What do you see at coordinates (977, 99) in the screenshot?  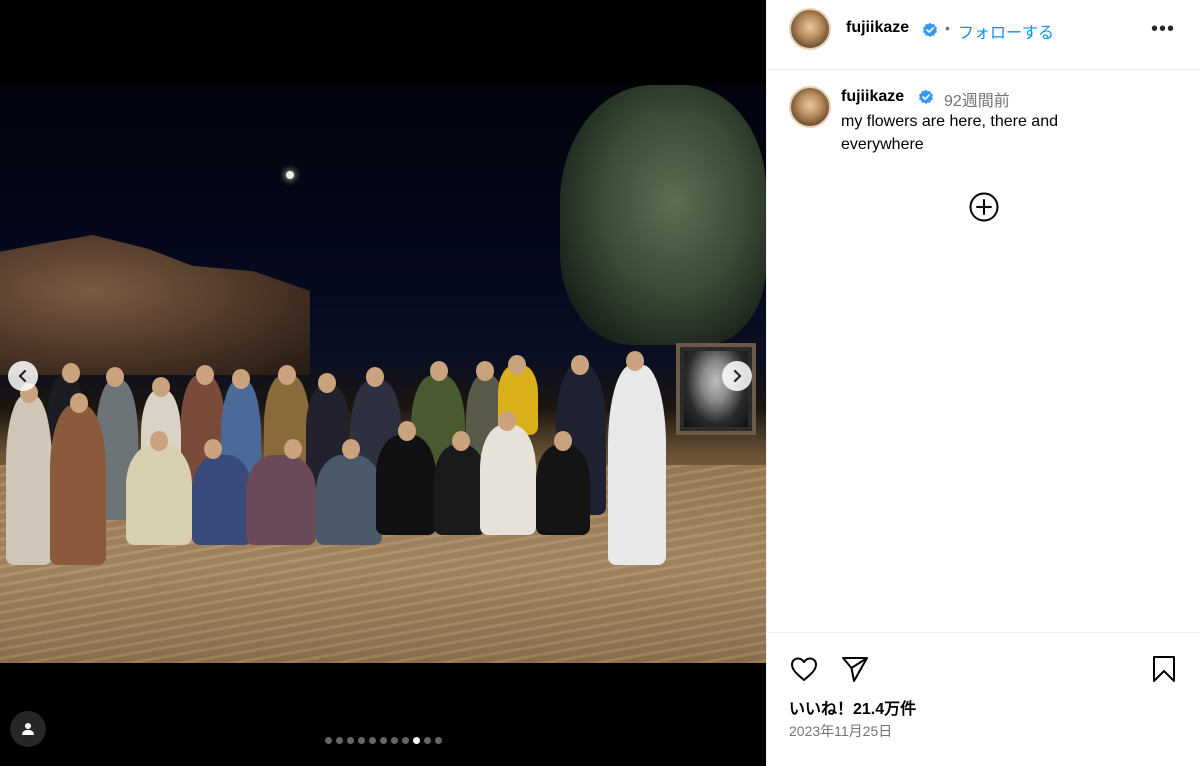 I see `post-timestamp: 92週間前` at bounding box center [977, 99].